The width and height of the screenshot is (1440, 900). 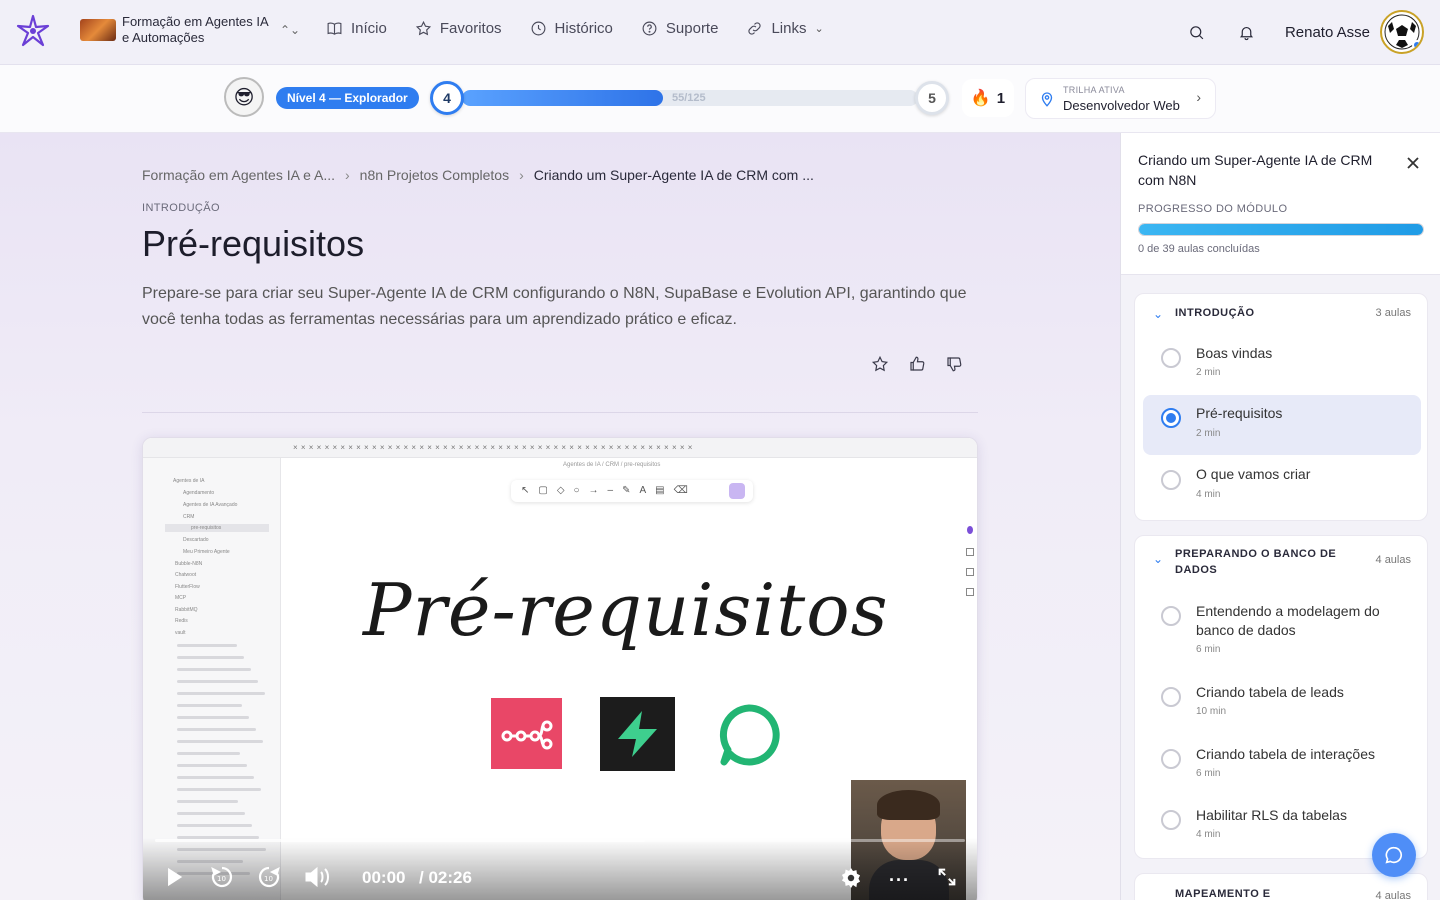 I want to click on volume-button, so click(x=317, y=879).